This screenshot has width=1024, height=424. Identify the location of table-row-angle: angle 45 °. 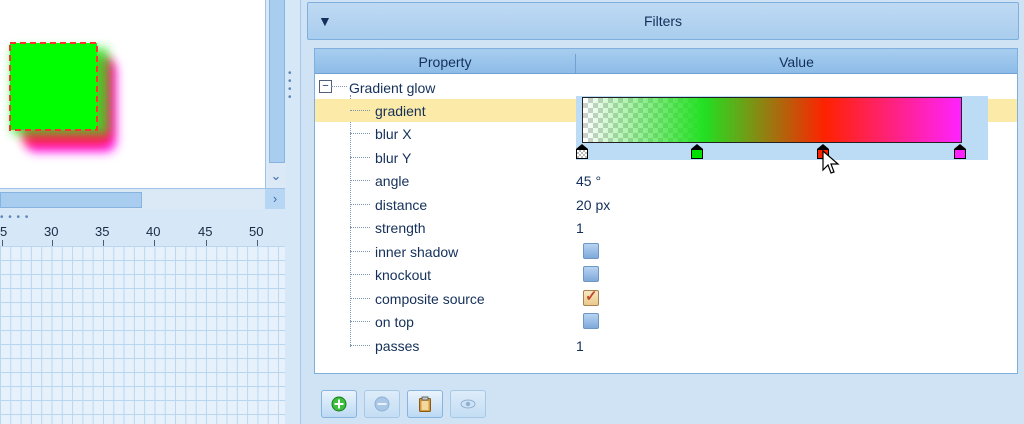
(666, 180).